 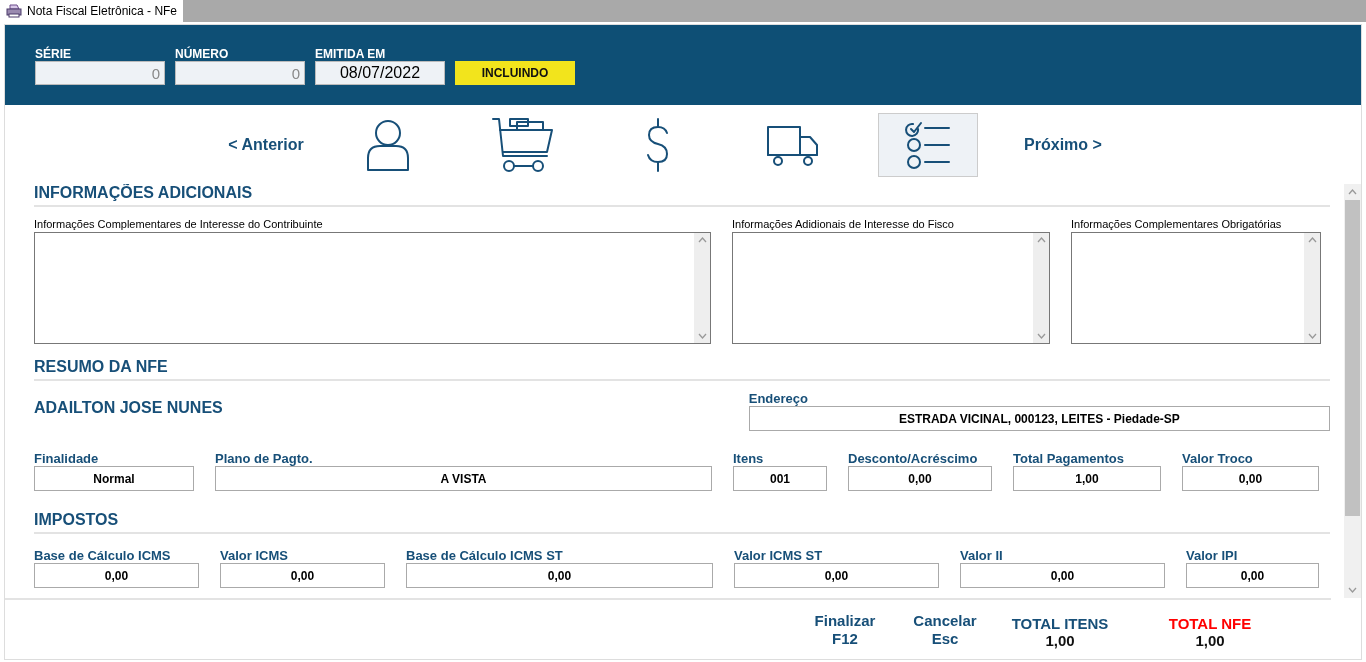 What do you see at coordinates (778, 398) in the screenshot?
I see `field-label: Endereço` at bounding box center [778, 398].